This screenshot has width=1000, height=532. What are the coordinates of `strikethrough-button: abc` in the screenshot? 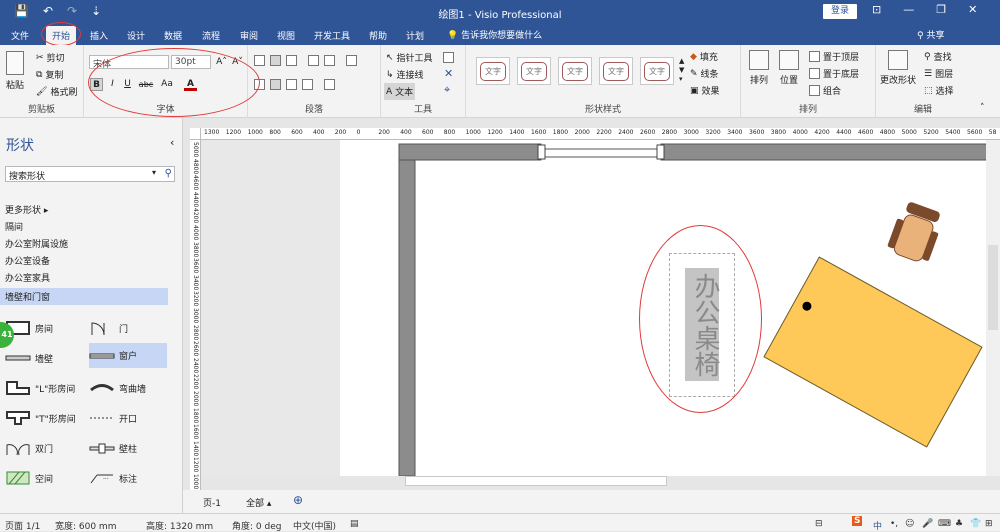 It's located at (146, 84).